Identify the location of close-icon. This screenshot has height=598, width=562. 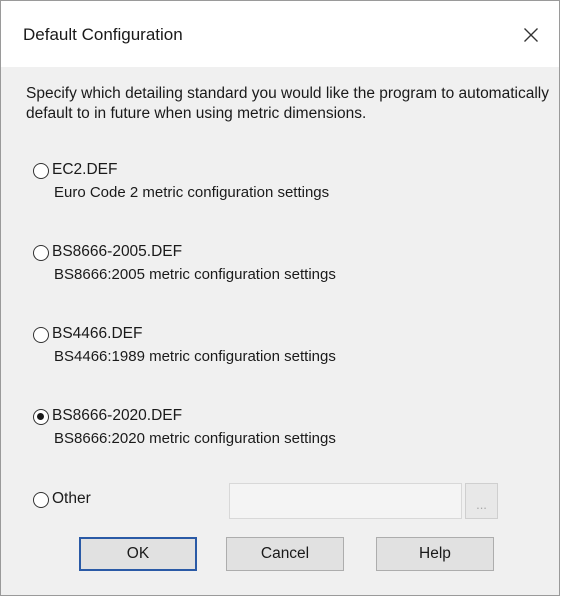
(531, 35).